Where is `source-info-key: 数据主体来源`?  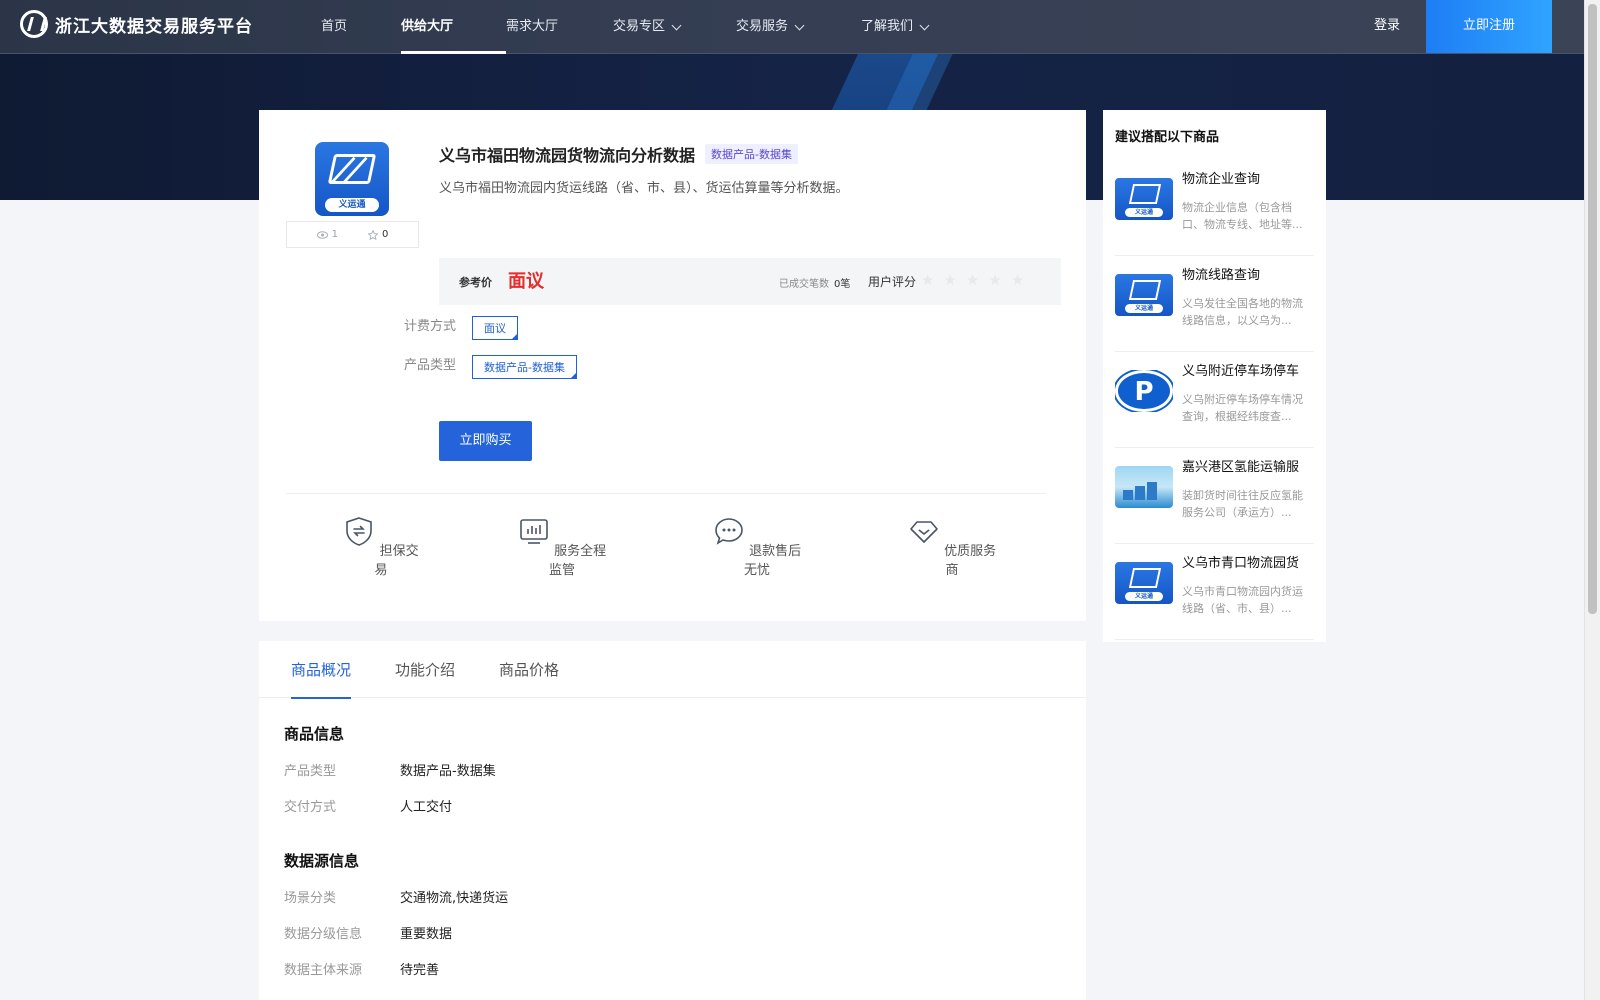 source-info-key: 数据主体来源 is located at coordinates (323, 970).